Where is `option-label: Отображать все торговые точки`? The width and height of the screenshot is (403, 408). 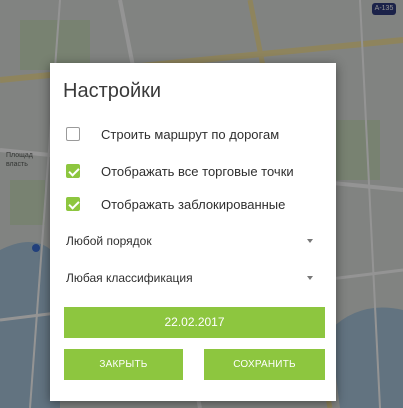
option-label: Отображать все торговые точки is located at coordinates (197, 171).